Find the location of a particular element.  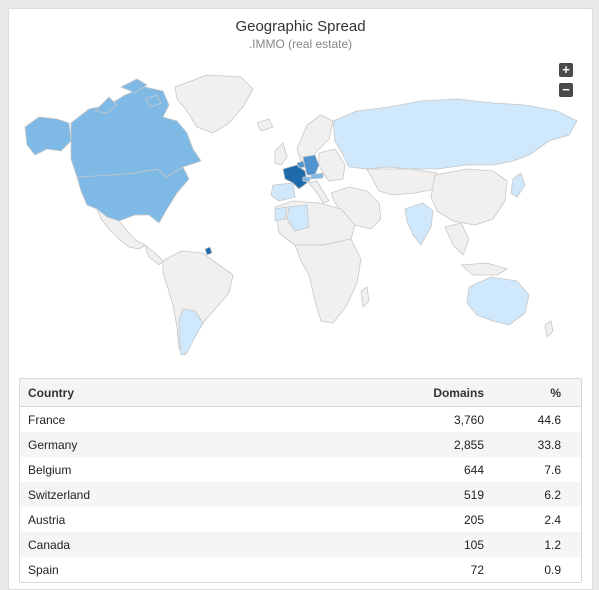

region-new-zealand is located at coordinates (549, 329).